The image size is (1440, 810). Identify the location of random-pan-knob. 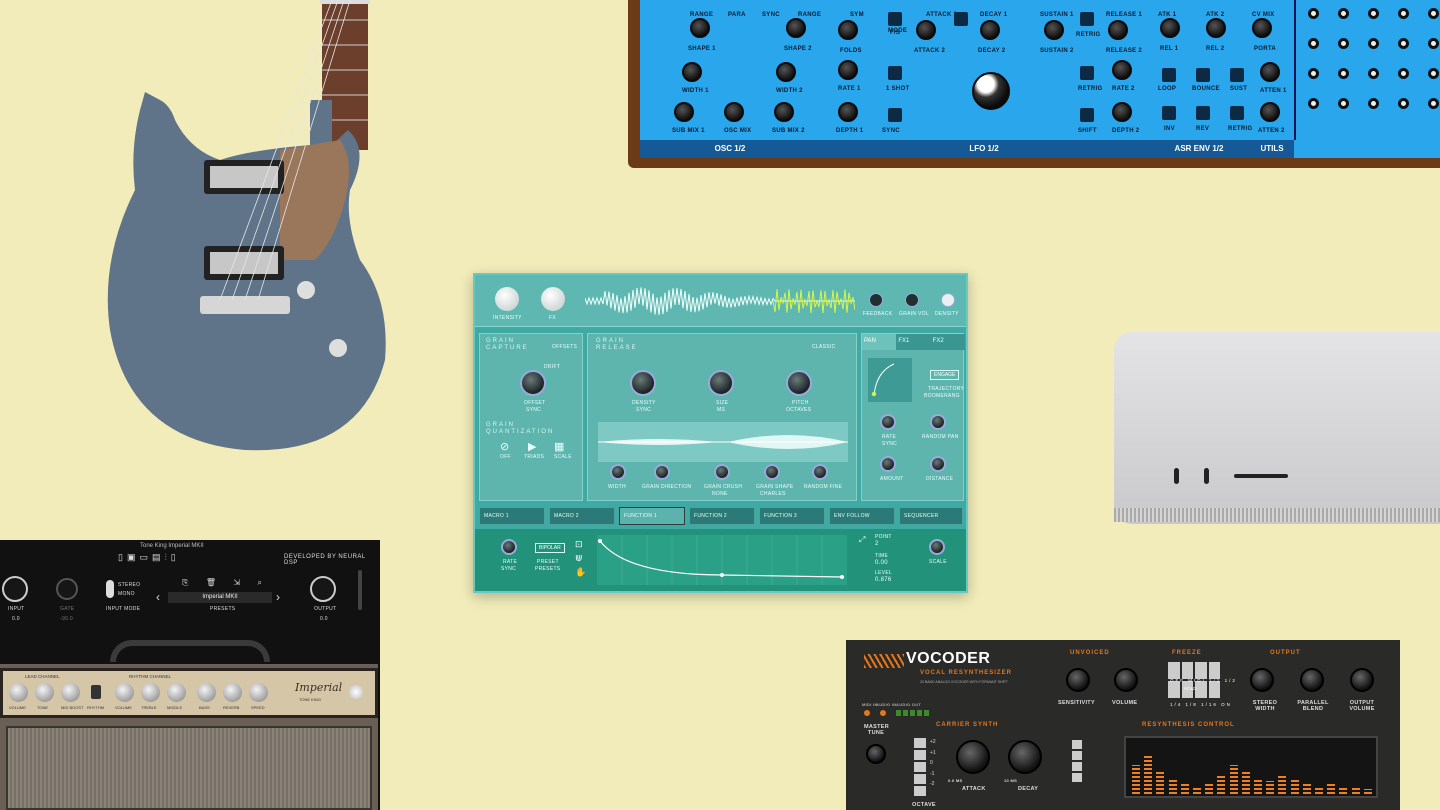
(938, 422).